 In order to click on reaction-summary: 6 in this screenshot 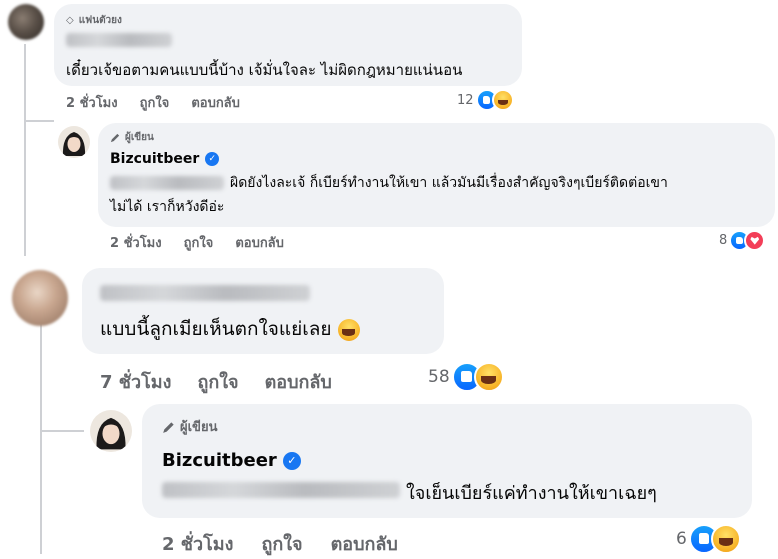, I will do `click(708, 539)`.